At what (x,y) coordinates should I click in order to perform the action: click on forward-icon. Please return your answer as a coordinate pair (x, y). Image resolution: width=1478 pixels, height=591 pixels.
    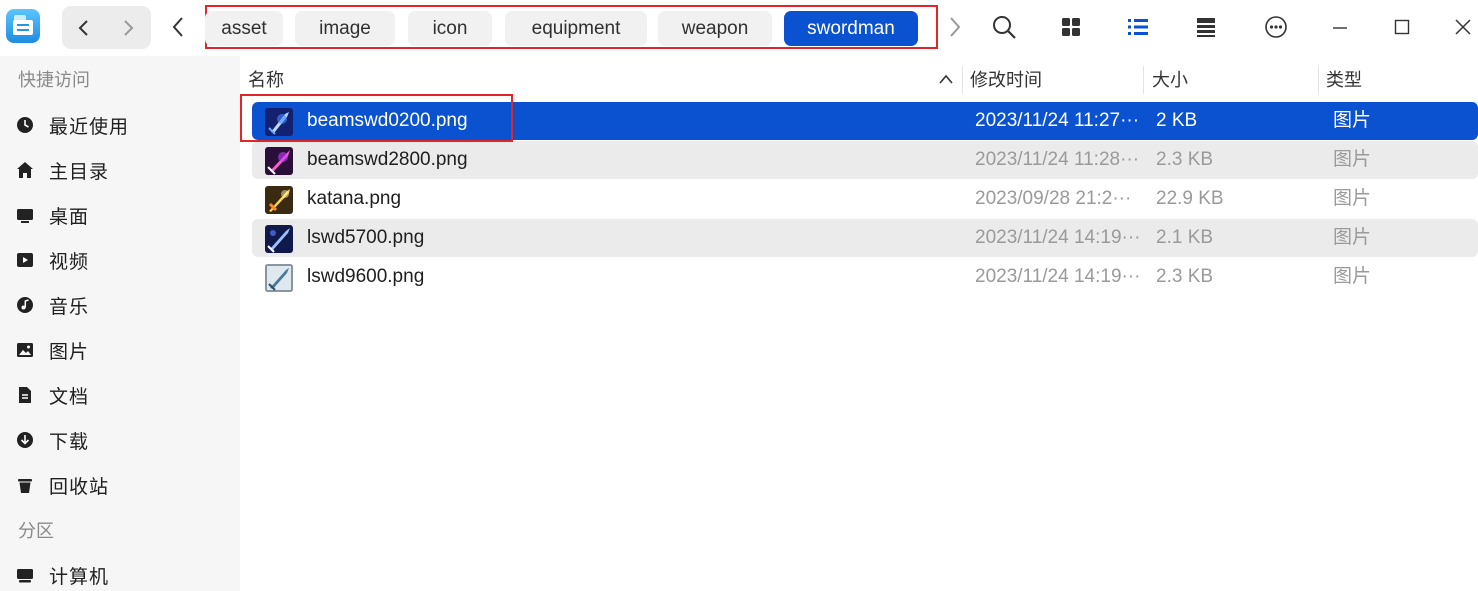
    Looking at the image, I should click on (129, 27).